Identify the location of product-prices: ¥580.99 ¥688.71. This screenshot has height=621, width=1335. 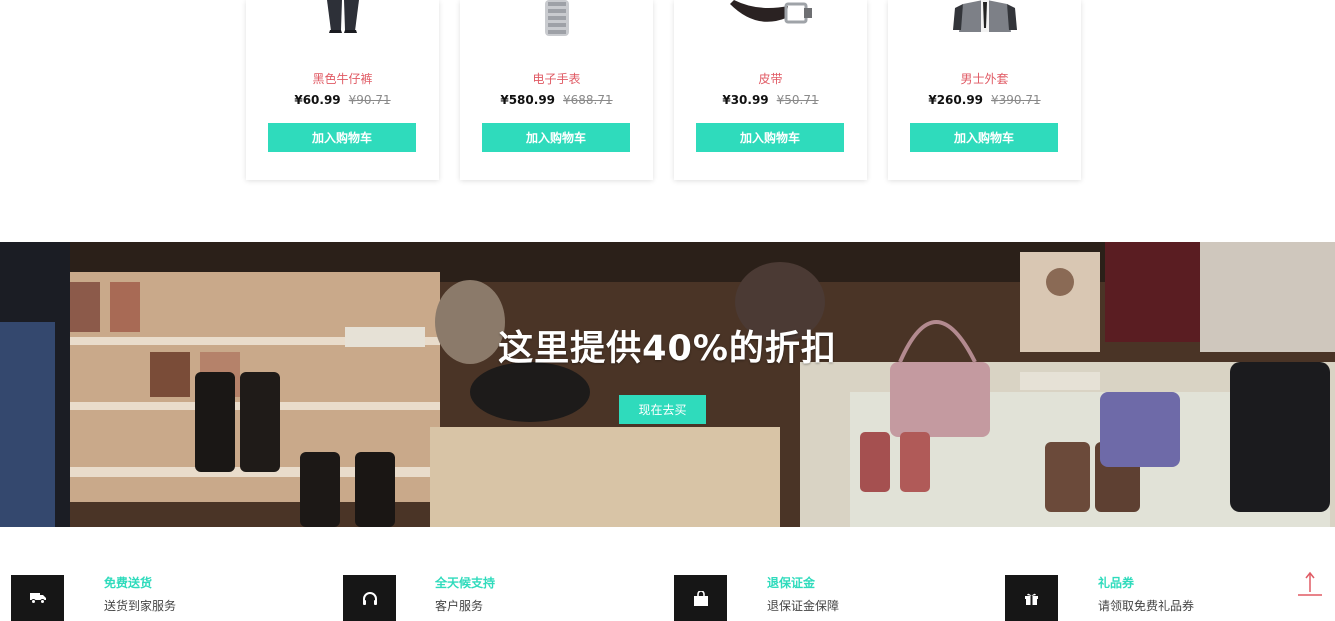
(556, 100).